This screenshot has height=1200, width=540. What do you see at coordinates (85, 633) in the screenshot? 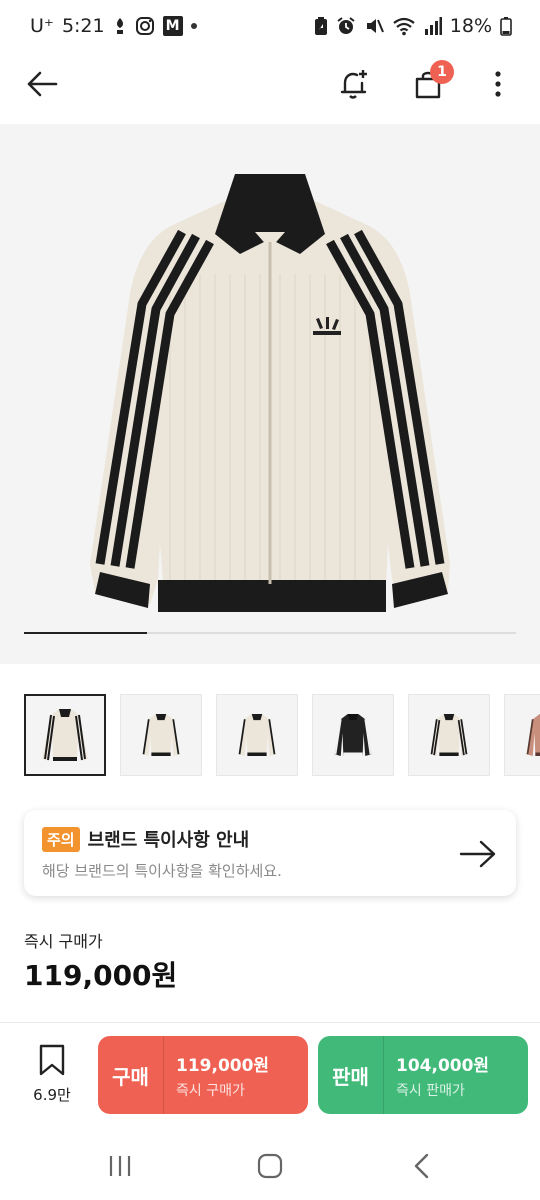
I see `carousel-progress-fill` at bounding box center [85, 633].